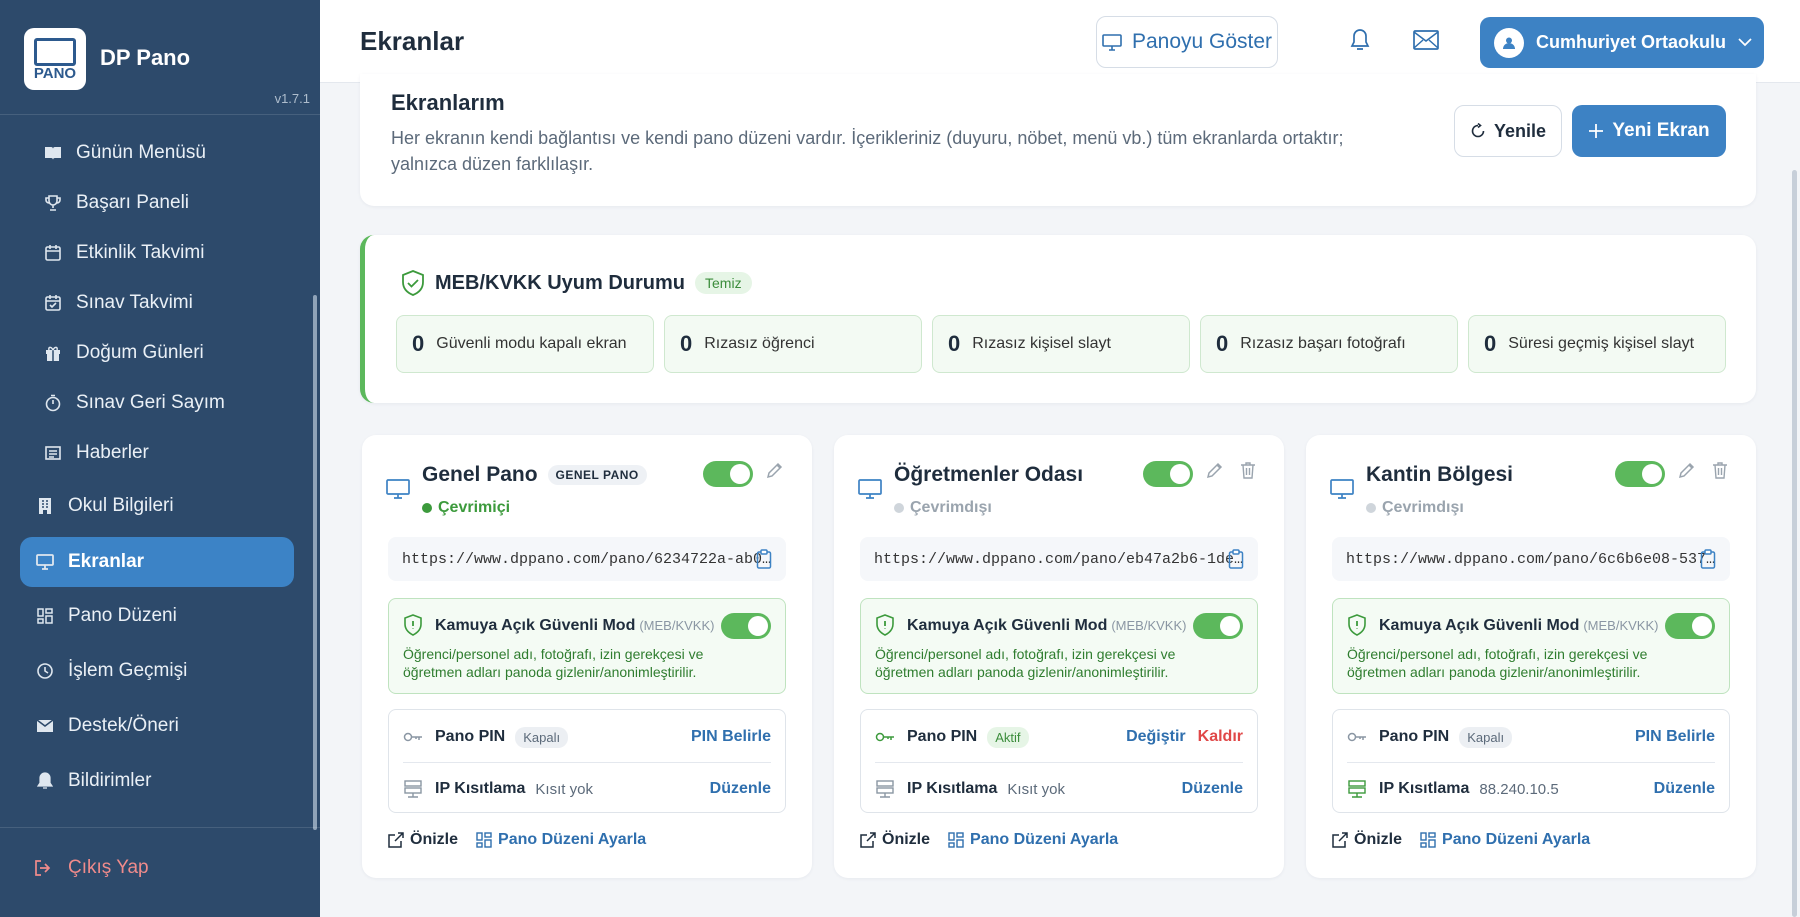 The image size is (1800, 917). Describe the element at coordinates (160, 827) in the screenshot. I see `sidebar-divider` at that location.